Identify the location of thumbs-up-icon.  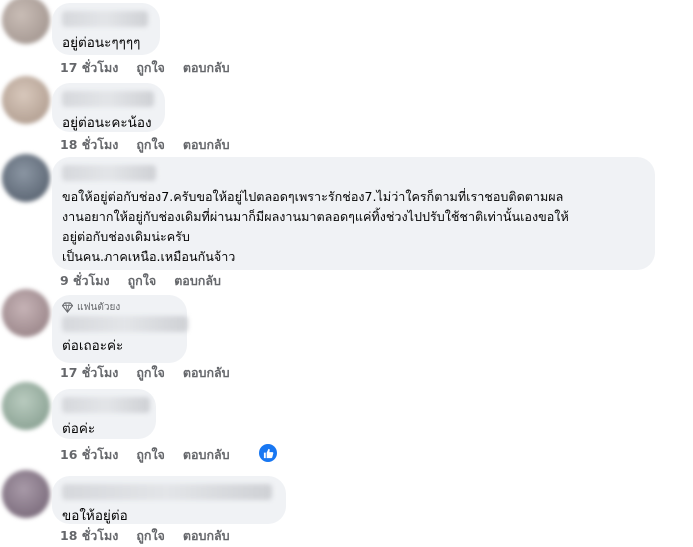
(268, 453).